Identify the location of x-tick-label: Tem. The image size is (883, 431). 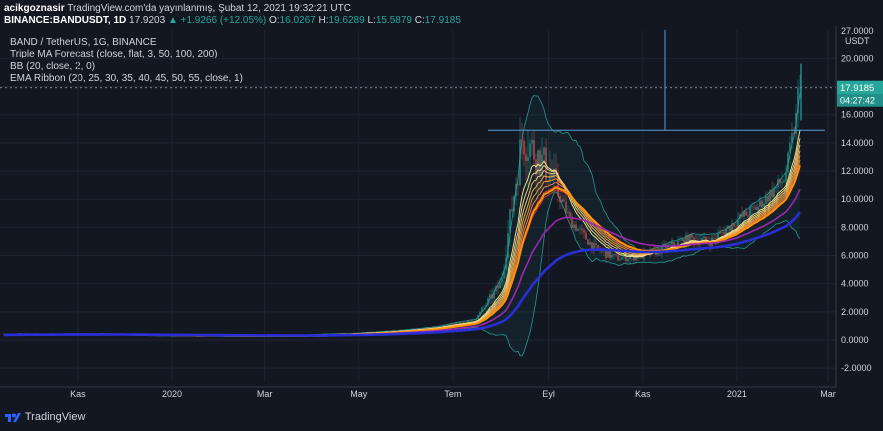
(452, 394).